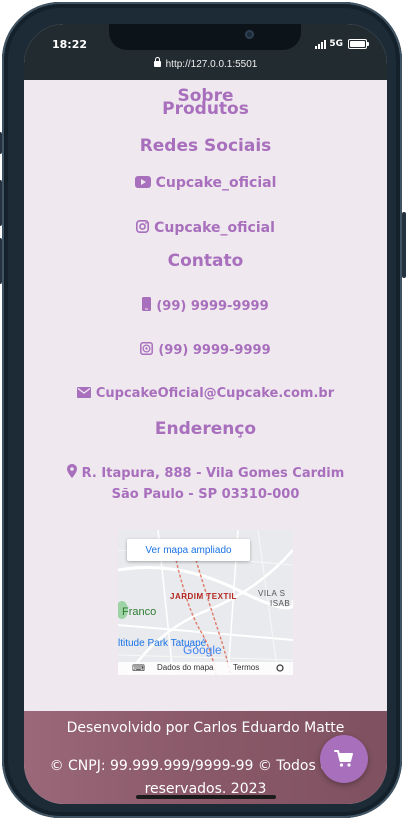 Image resolution: width=407 pixels, height=823 pixels. I want to click on developed-by-text: Desenvolvido por Carlos Eduardo Matte, so click(205, 728).